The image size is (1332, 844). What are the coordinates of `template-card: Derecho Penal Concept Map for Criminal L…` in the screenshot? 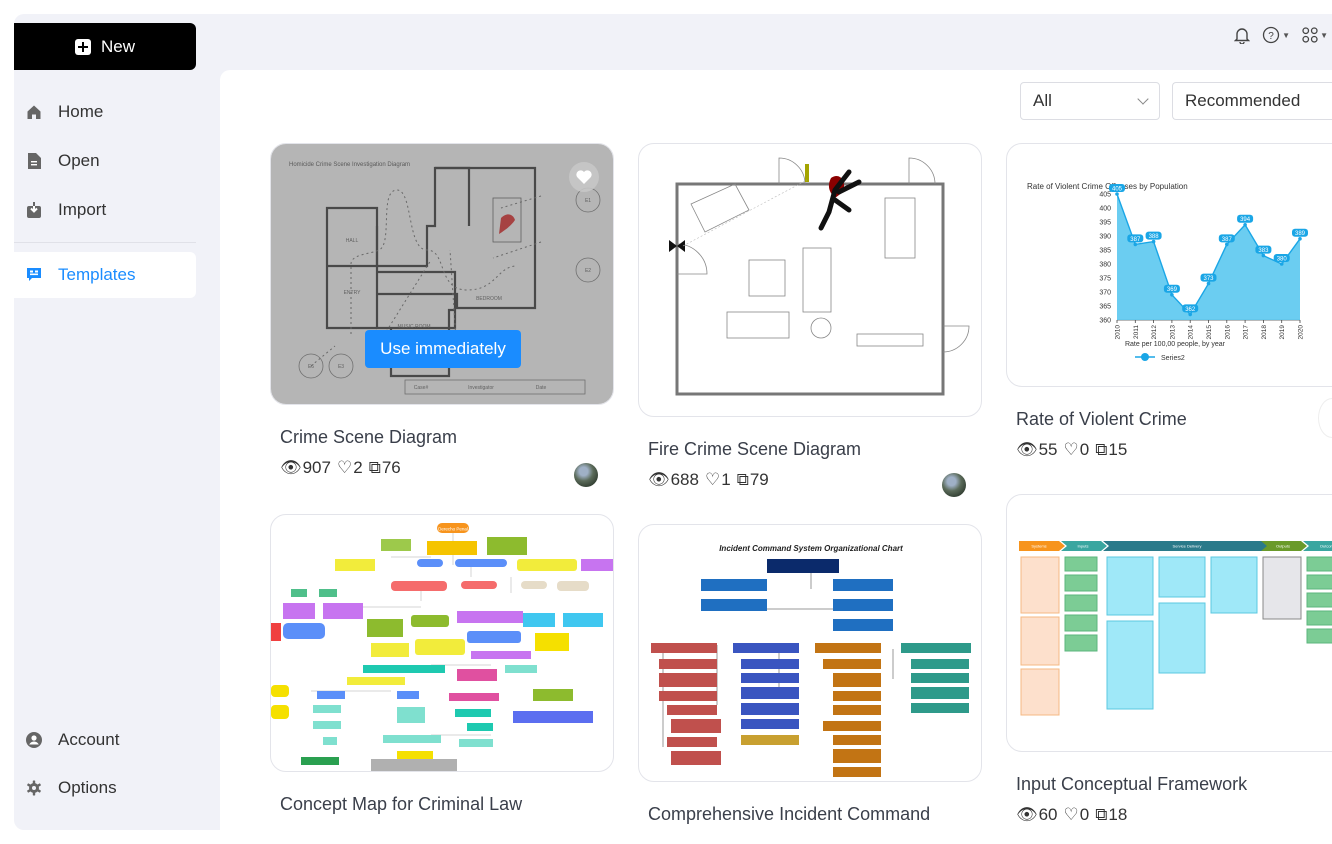 It's located at (442, 664).